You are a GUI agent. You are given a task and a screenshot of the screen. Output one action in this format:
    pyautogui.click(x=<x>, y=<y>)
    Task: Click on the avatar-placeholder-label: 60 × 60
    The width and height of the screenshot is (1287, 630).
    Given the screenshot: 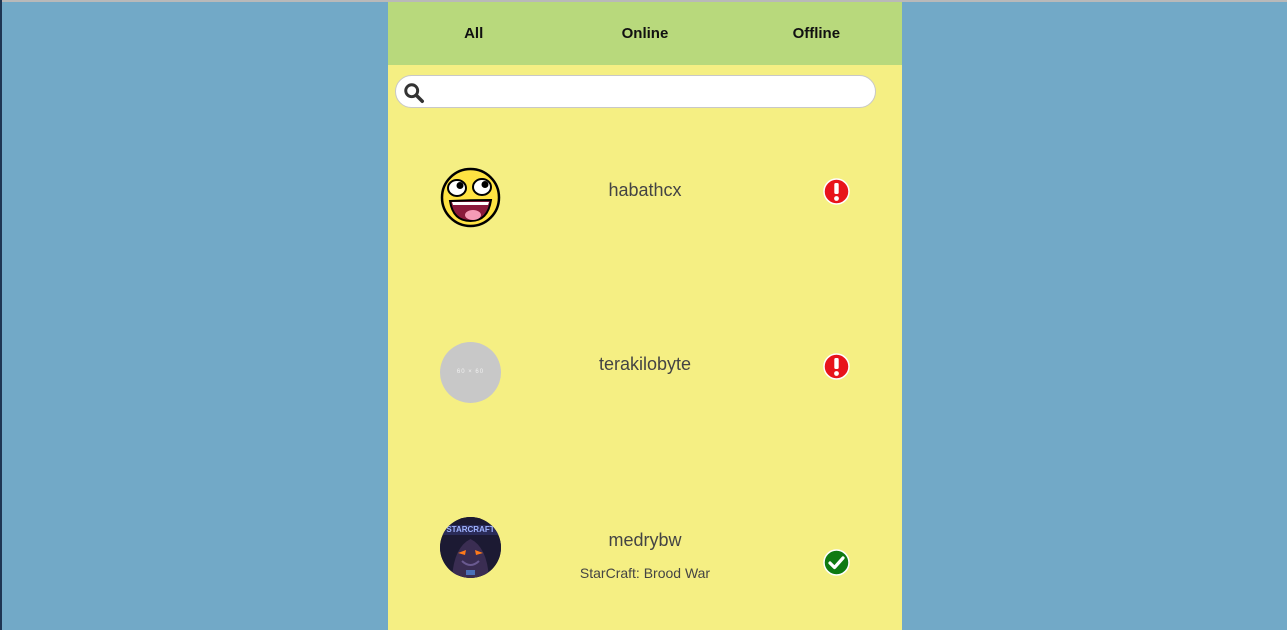 What is the action you would take?
    pyautogui.click(x=470, y=372)
    